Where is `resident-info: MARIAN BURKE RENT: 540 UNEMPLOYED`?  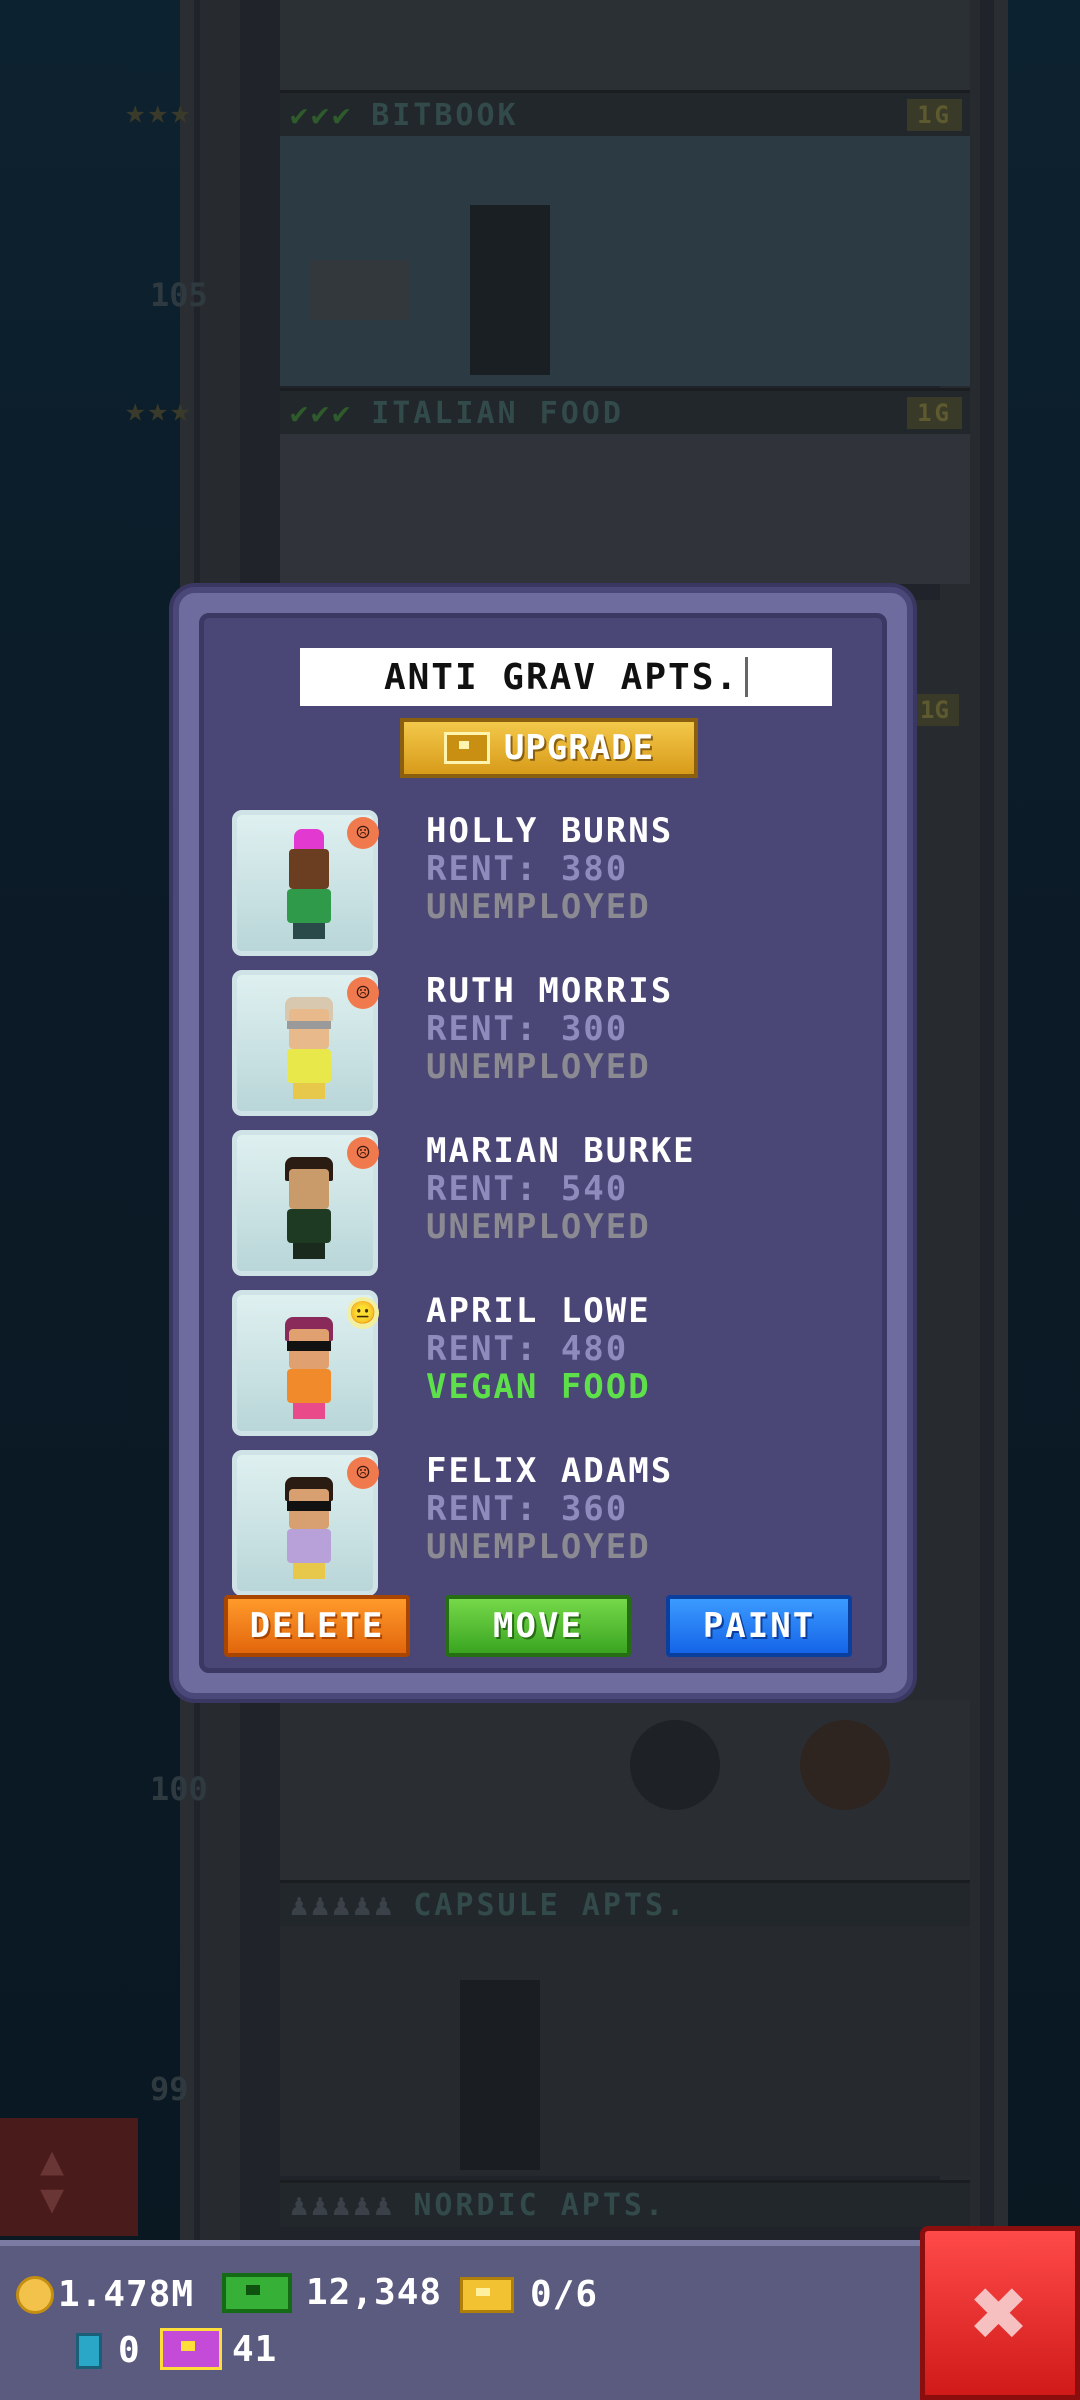
resident-info: MARIAN BURKE RENT: 540 UNEMPLOYED is located at coordinates (561, 1189).